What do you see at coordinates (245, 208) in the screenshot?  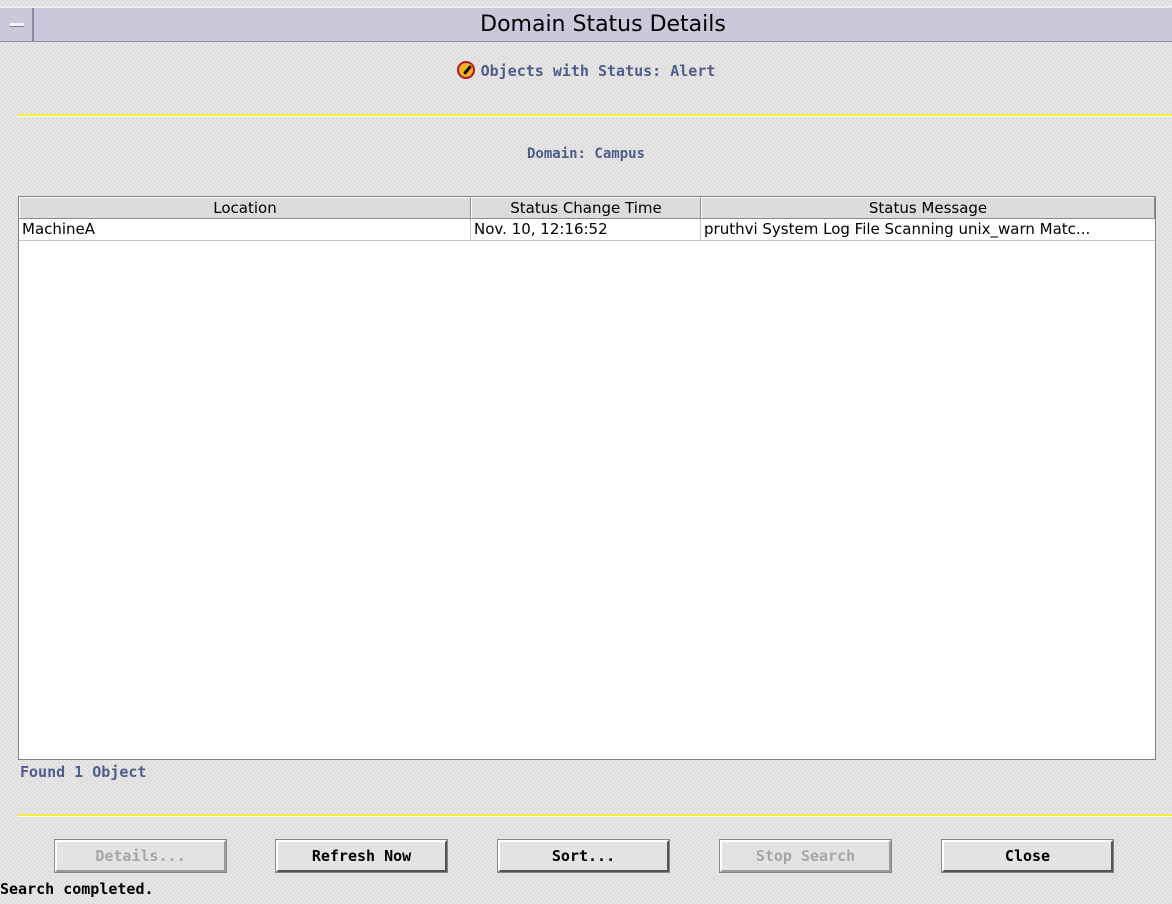 I see `column-header-location: Location` at bounding box center [245, 208].